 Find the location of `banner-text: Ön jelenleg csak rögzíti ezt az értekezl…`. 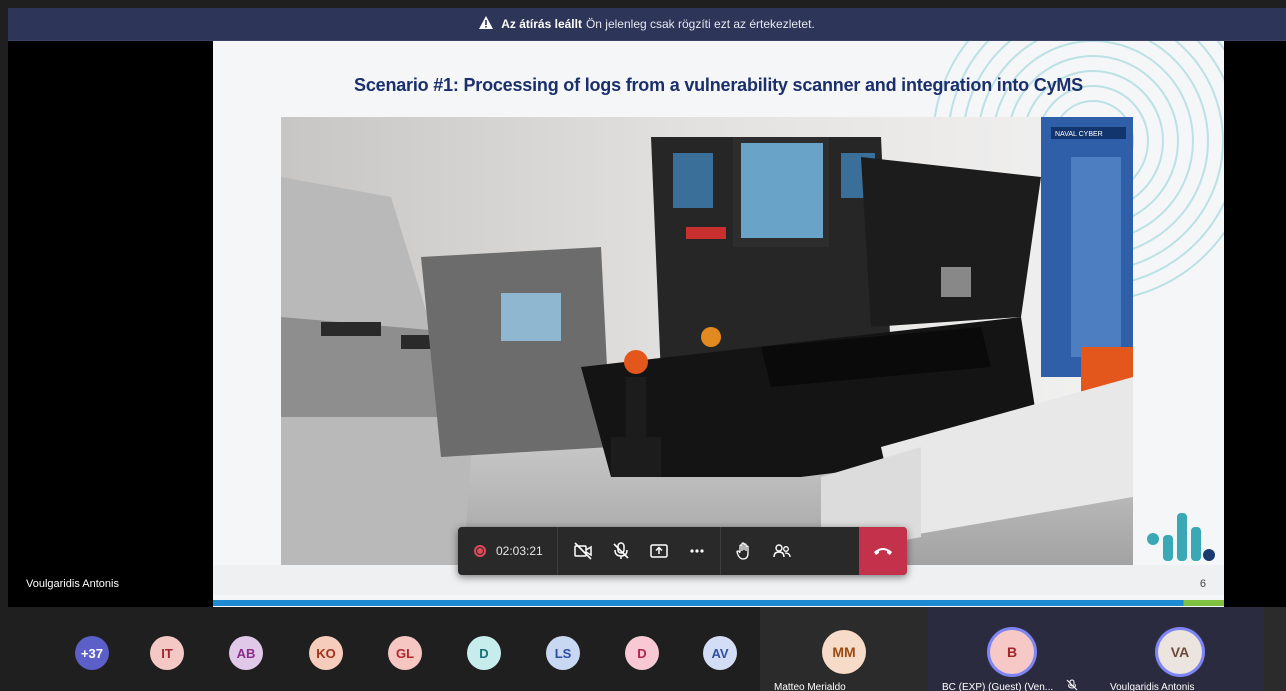

banner-text: Ön jelenleg csak rögzíti ezt az értekezl… is located at coordinates (700, 24).